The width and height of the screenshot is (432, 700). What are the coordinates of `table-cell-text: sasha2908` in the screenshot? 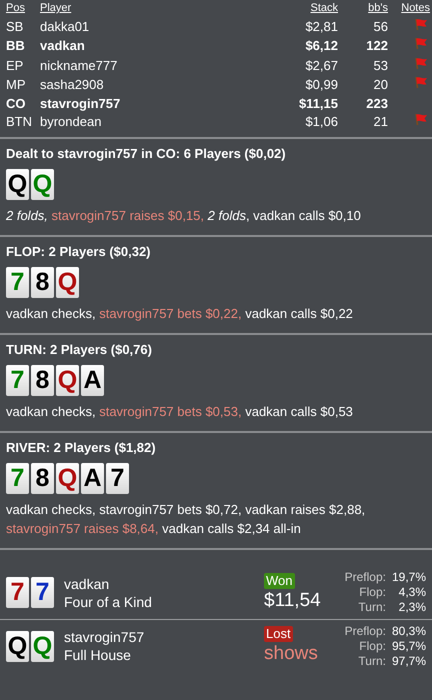 It's located at (72, 85).